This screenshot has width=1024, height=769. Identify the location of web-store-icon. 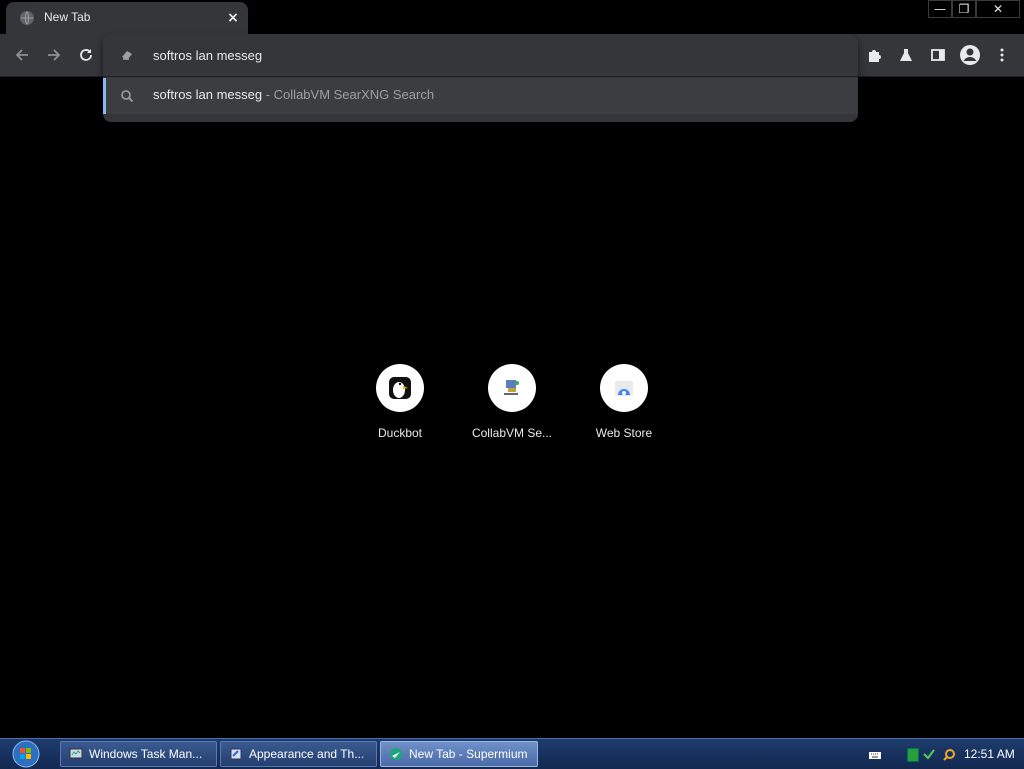
(624, 388).